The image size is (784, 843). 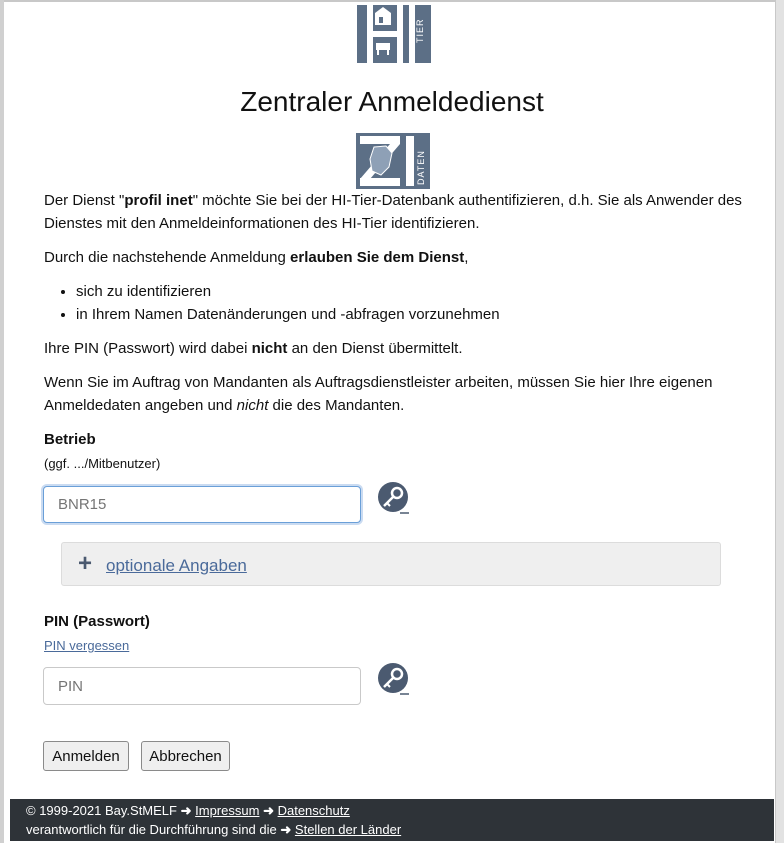 I want to click on window-top-border, so click(x=392, y=1).